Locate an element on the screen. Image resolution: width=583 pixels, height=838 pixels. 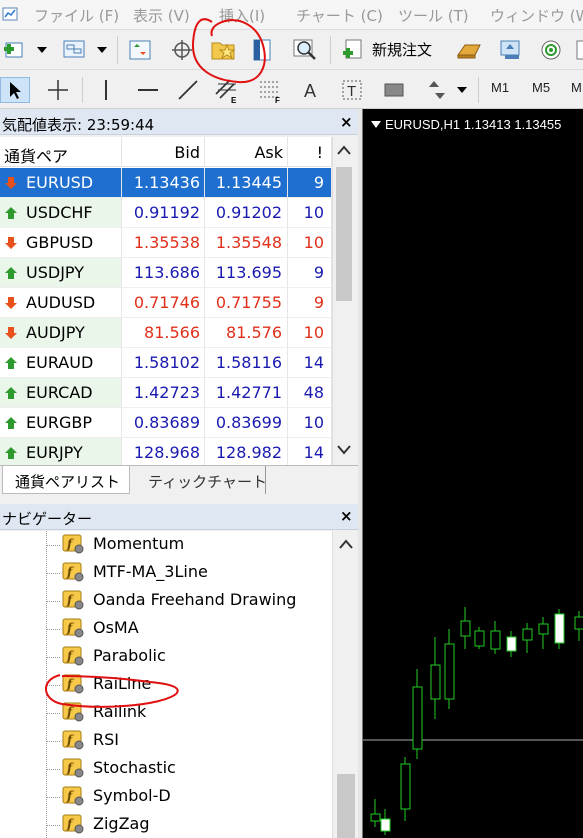
tab-symbol-list: 通貨ペアリスト is located at coordinates (66, 480).